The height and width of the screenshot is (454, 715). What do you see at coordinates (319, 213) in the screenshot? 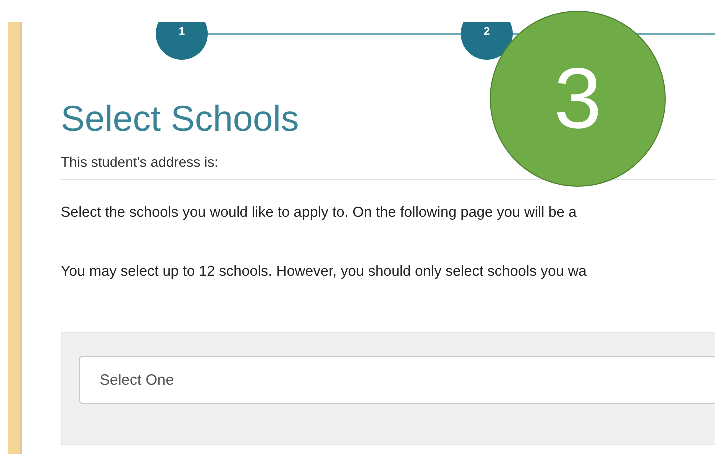
I see `instruction-text: Select the schools you would like to apply to. On the following page you will be a` at bounding box center [319, 213].